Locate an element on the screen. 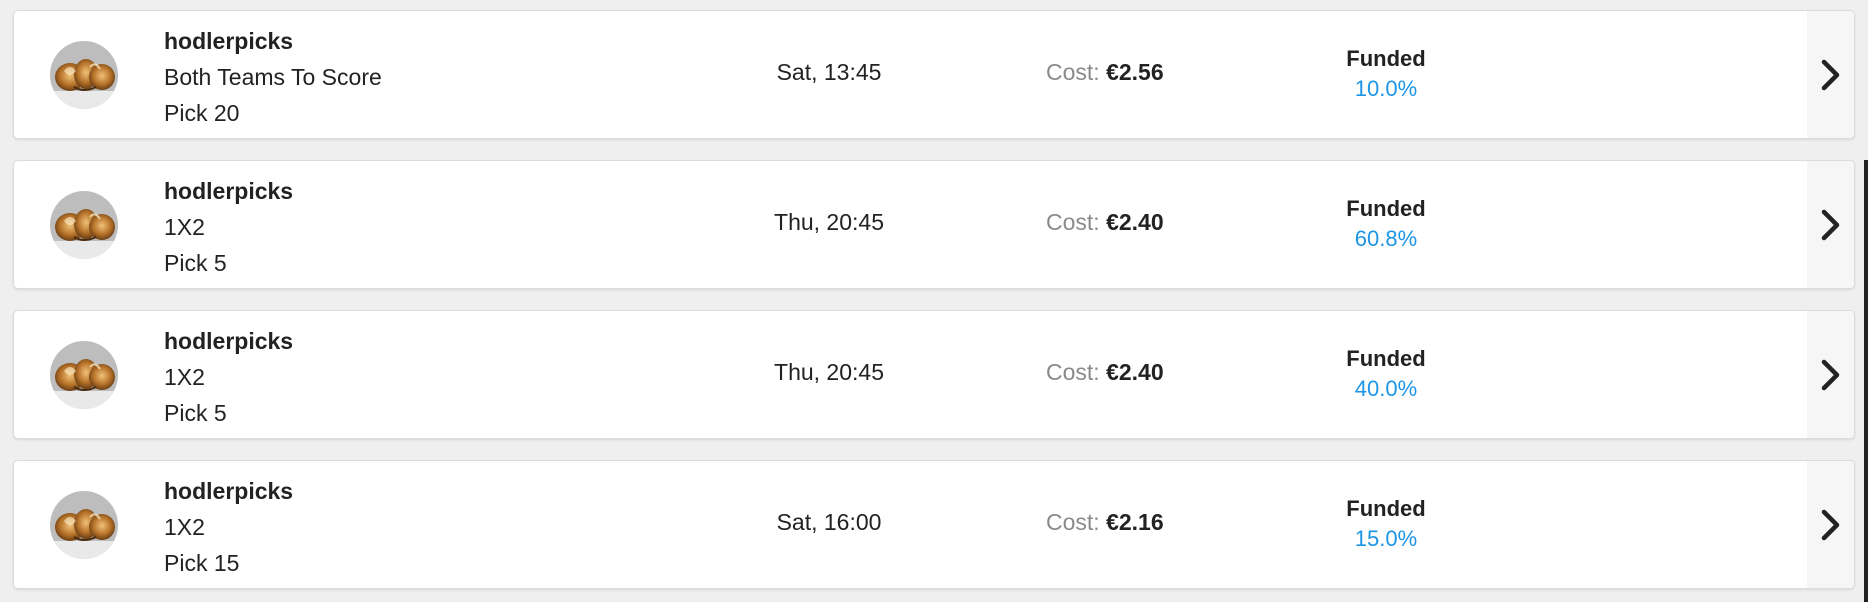 The height and width of the screenshot is (602, 1868). market-name: Both Teams To Score is located at coordinates (273, 77).